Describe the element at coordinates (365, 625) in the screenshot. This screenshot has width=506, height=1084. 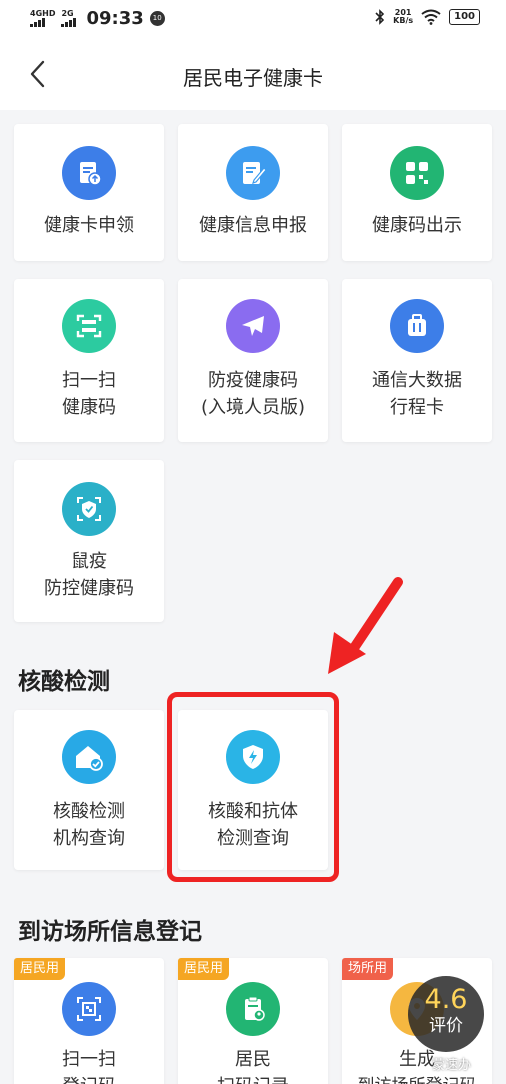
I see `red-arrow-icon` at that location.